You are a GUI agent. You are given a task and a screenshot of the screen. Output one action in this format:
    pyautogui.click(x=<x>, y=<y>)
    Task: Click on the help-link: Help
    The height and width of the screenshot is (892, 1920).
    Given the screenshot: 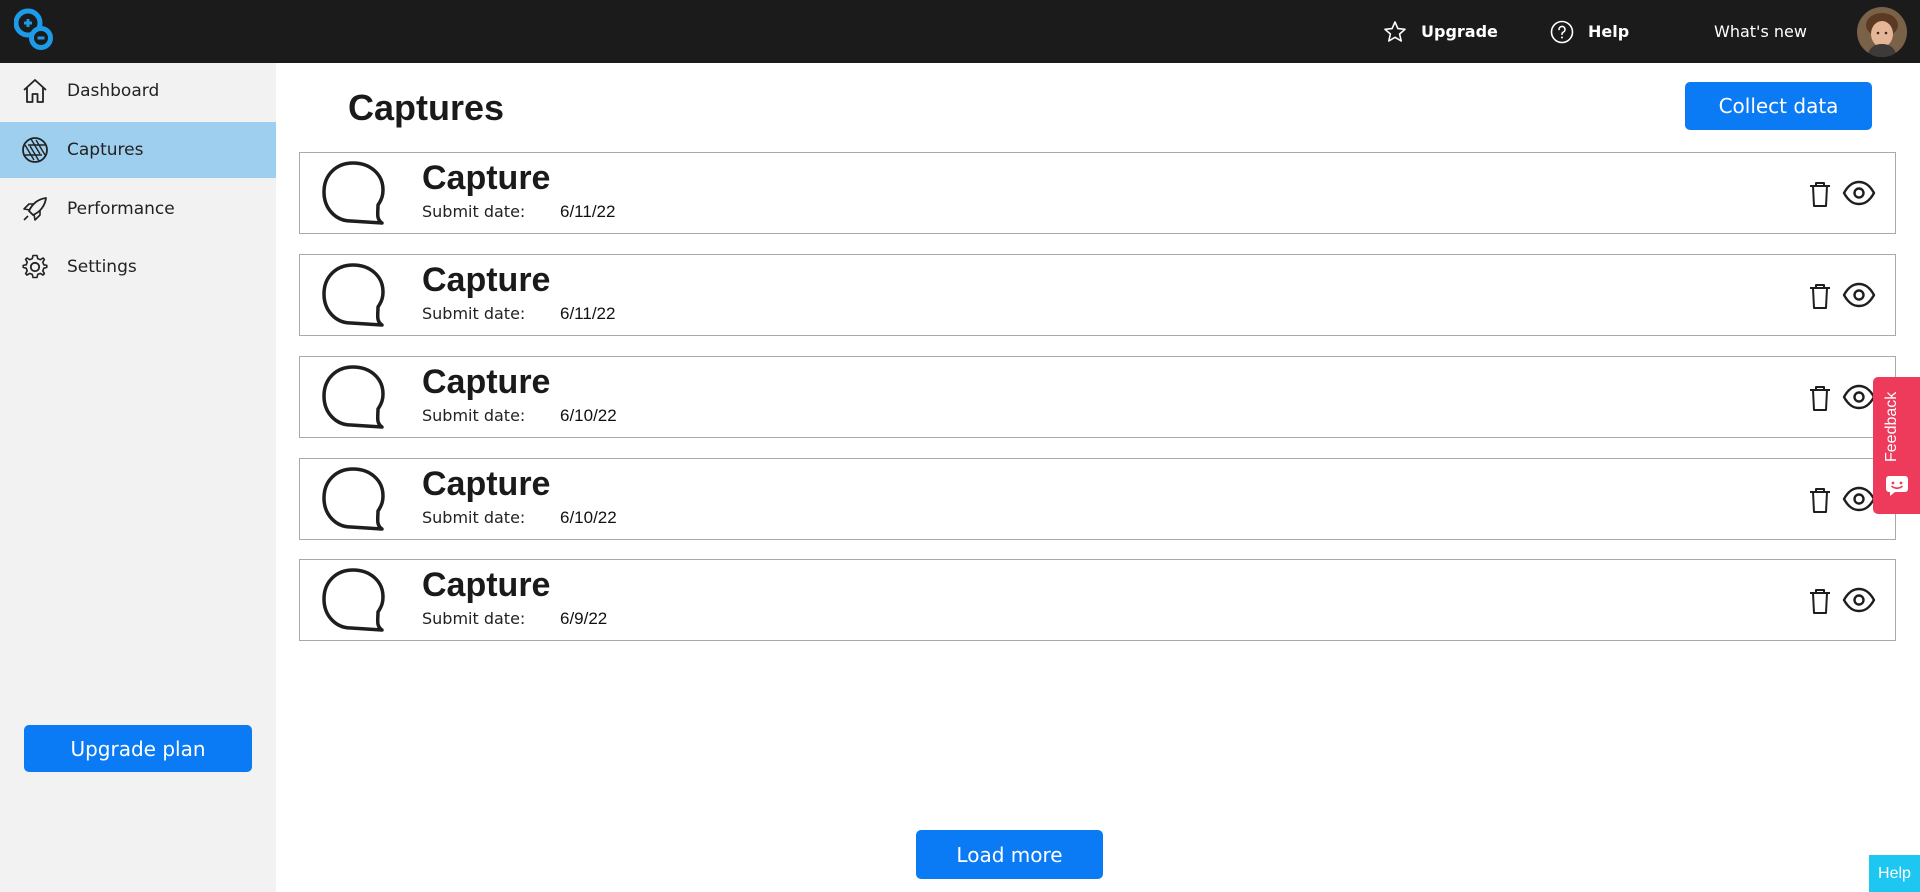 What is the action you would take?
    pyautogui.click(x=1589, y=31)
    